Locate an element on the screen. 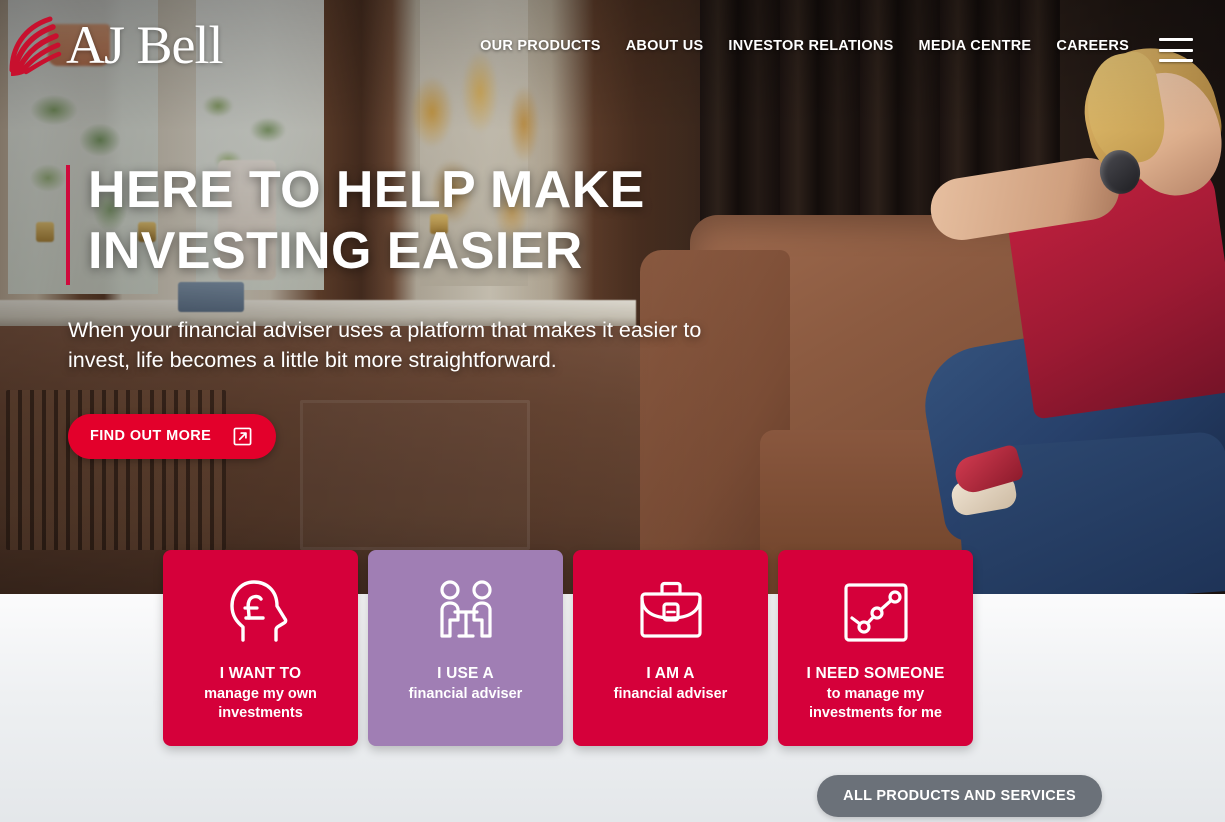 This screenshot has width=1225, height=822. card-text: I WANT TO manage my own investments is located at coordinates (260, 694).